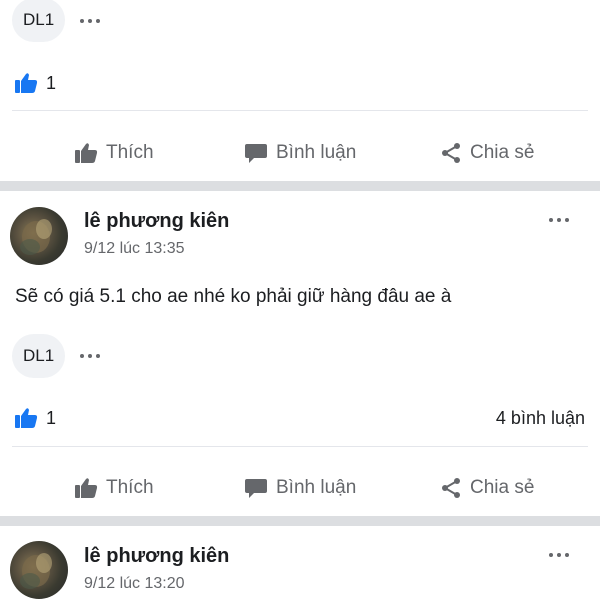 The height and width of the screenshot is (600, 600). Describe the element at coordinates (134, 249) in the screenshot. I see `post-timestamp: 9/12 lúc 13:35` at that location.